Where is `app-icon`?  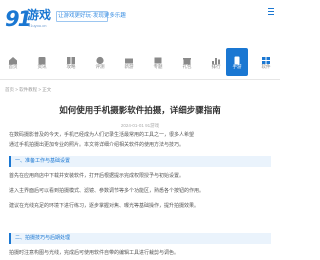
app-icon is located at coordinates (266, 58).